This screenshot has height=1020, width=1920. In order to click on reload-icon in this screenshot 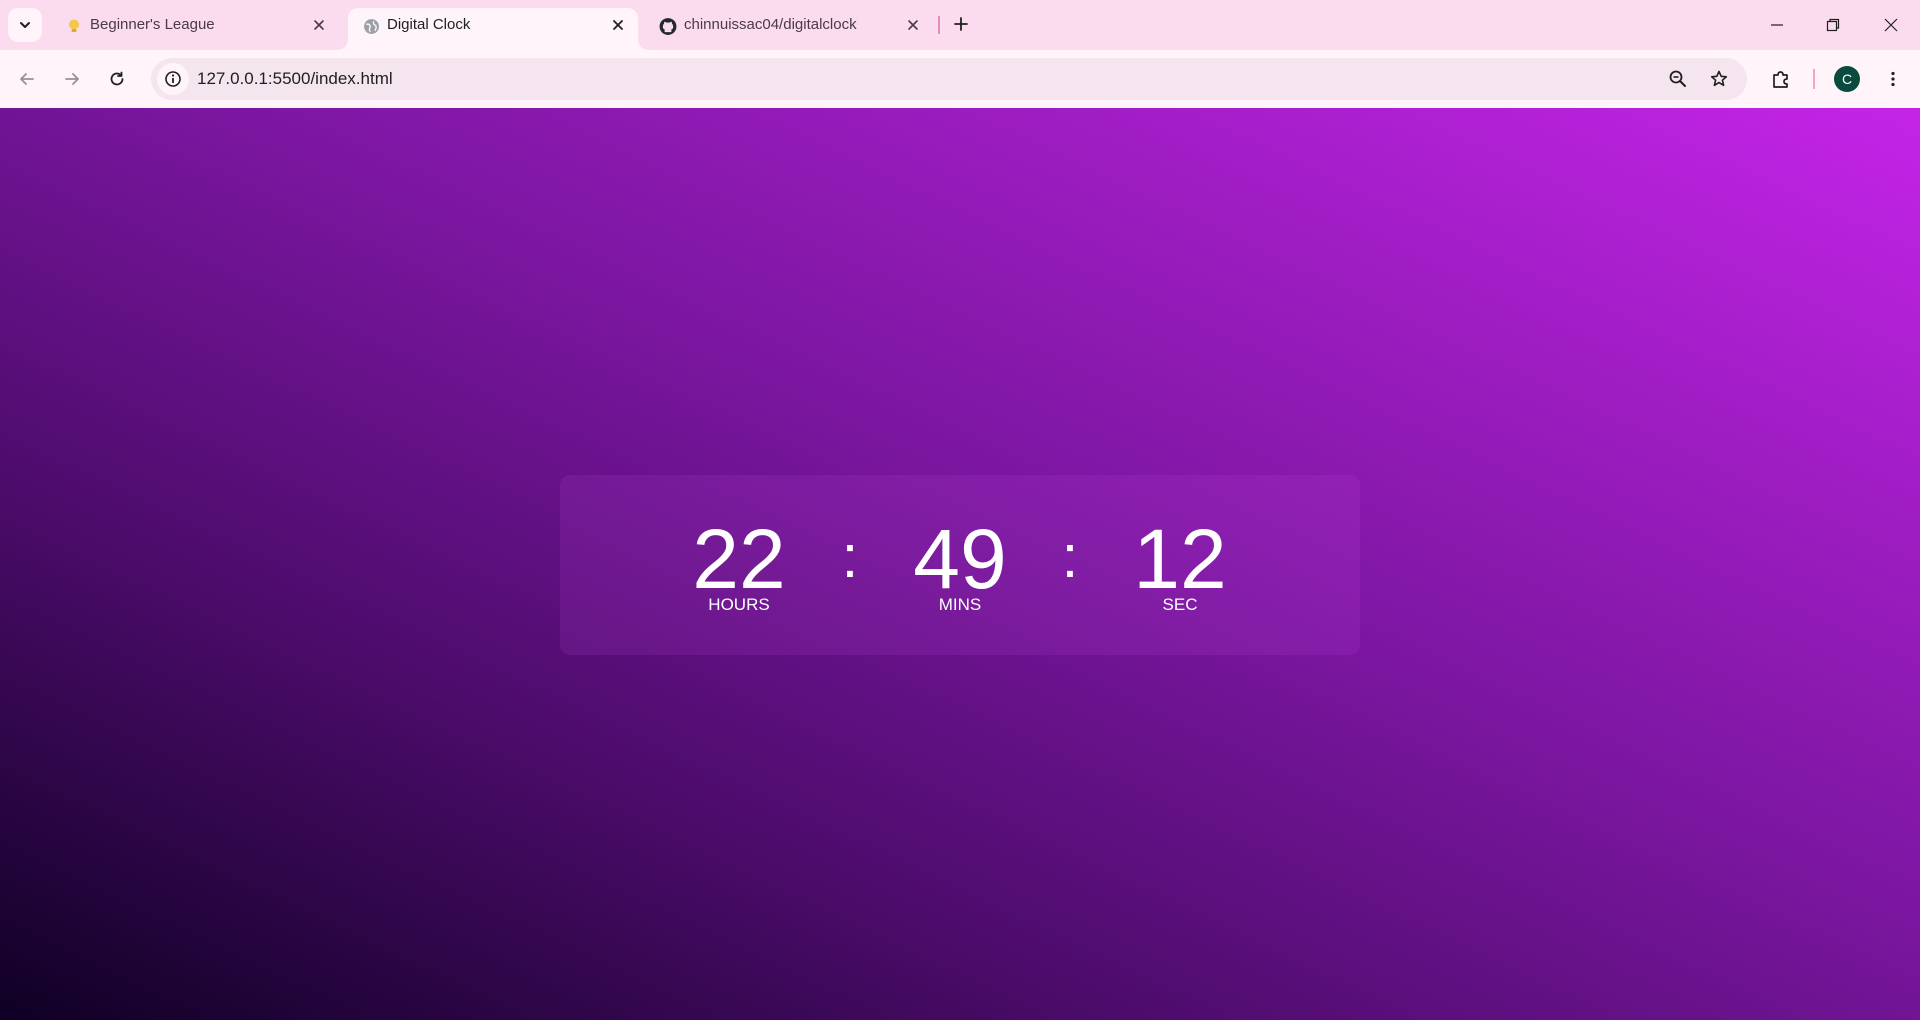, I will do `click(117, 78)`.